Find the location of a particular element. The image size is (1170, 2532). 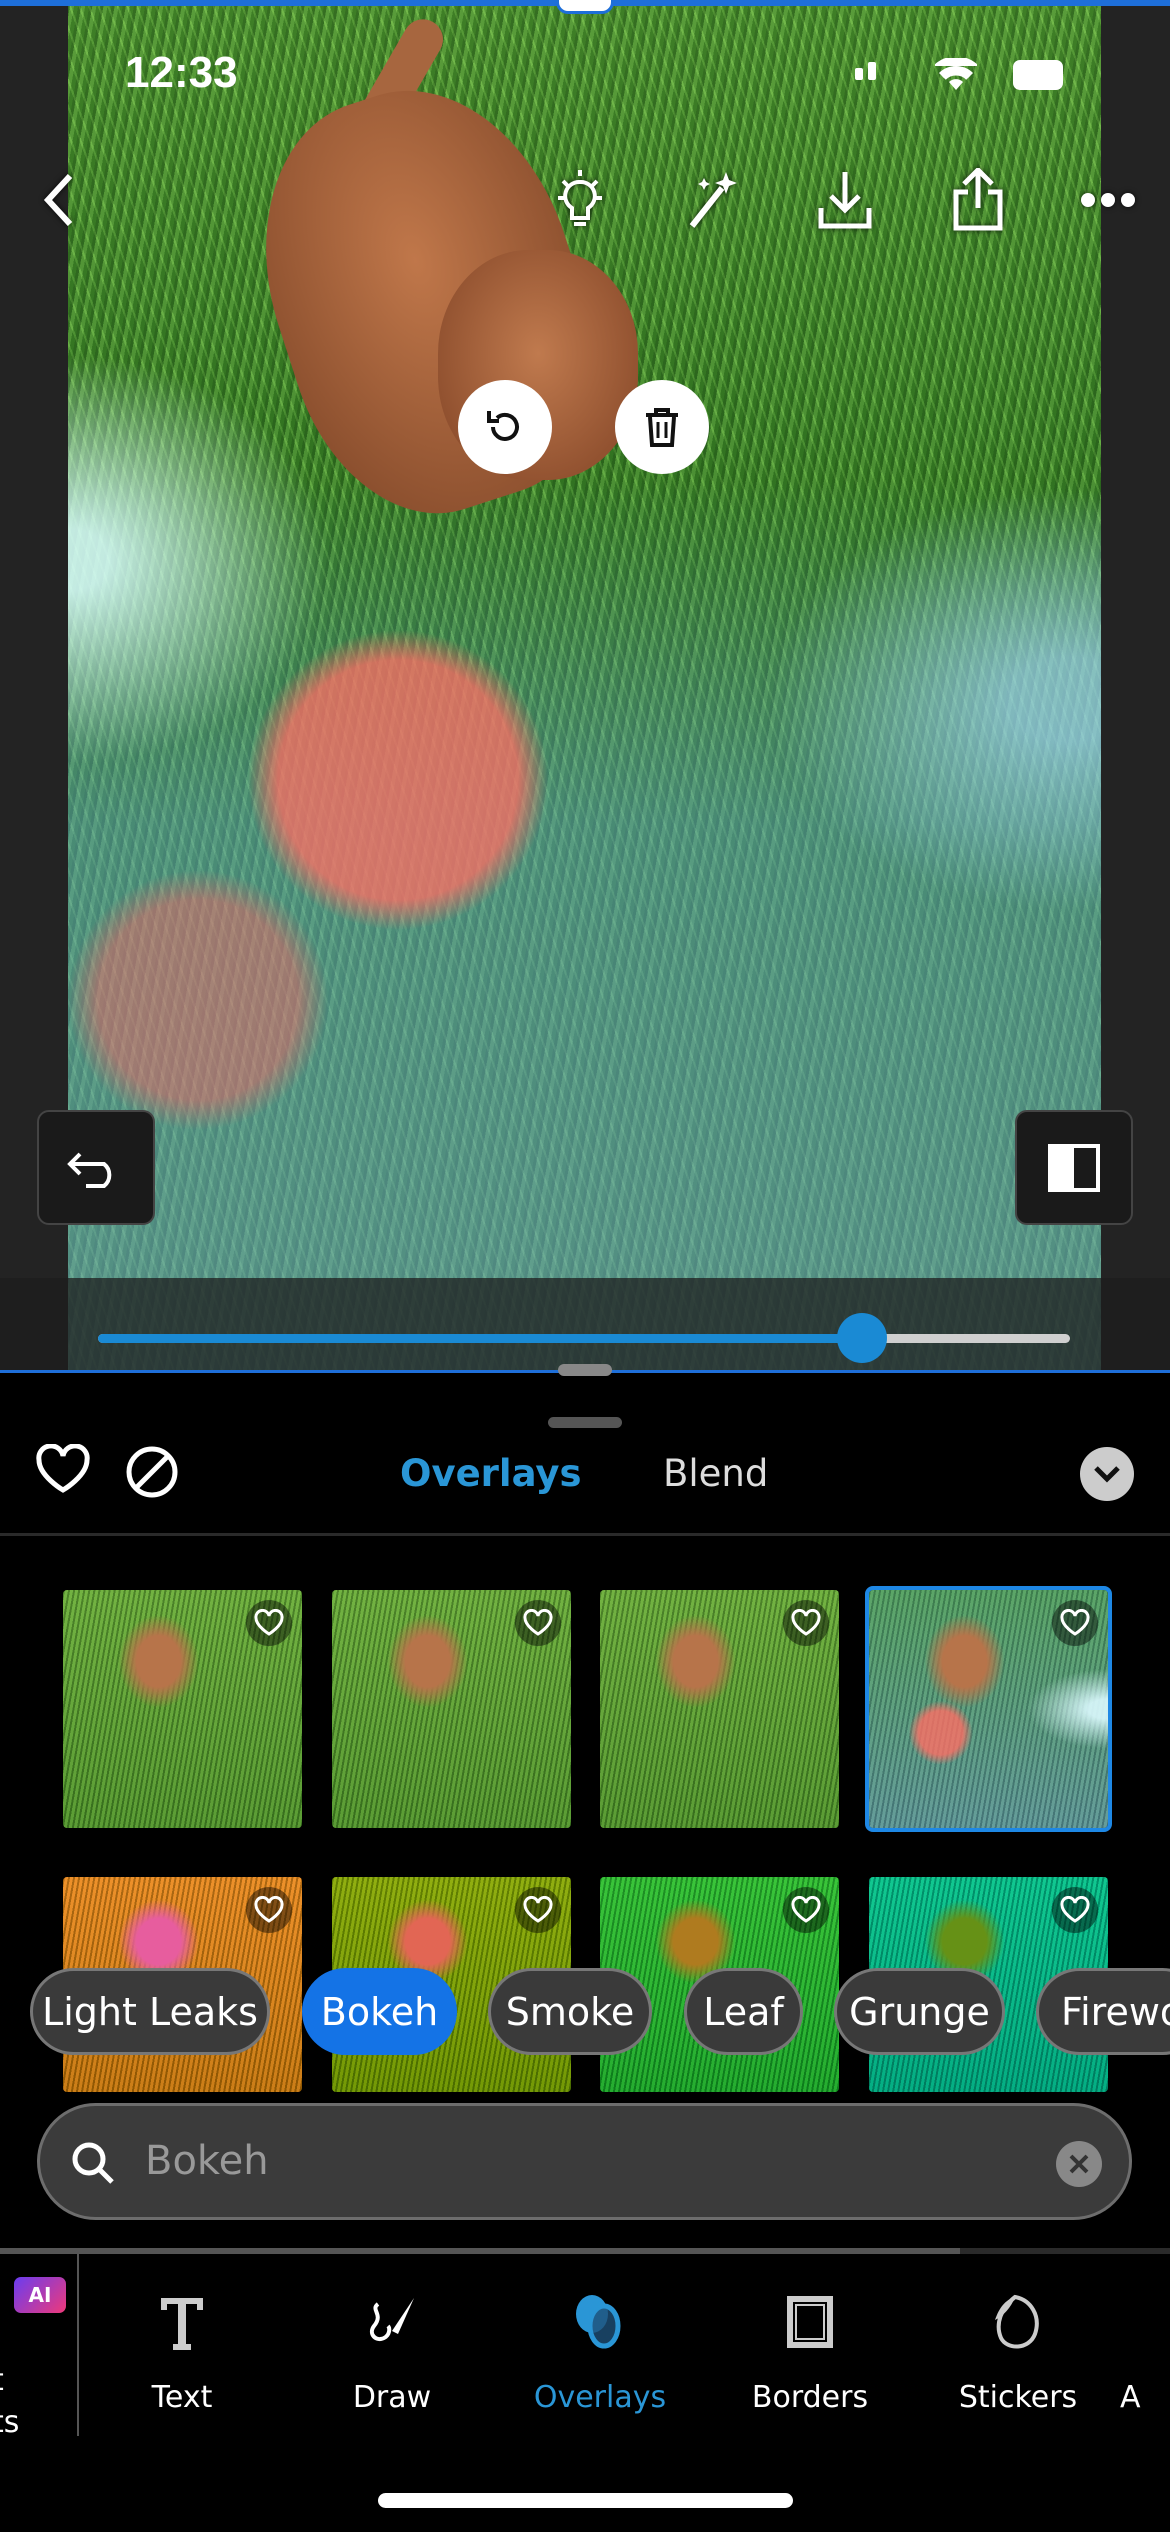

trash-icon is located at coordinates (662, 427).